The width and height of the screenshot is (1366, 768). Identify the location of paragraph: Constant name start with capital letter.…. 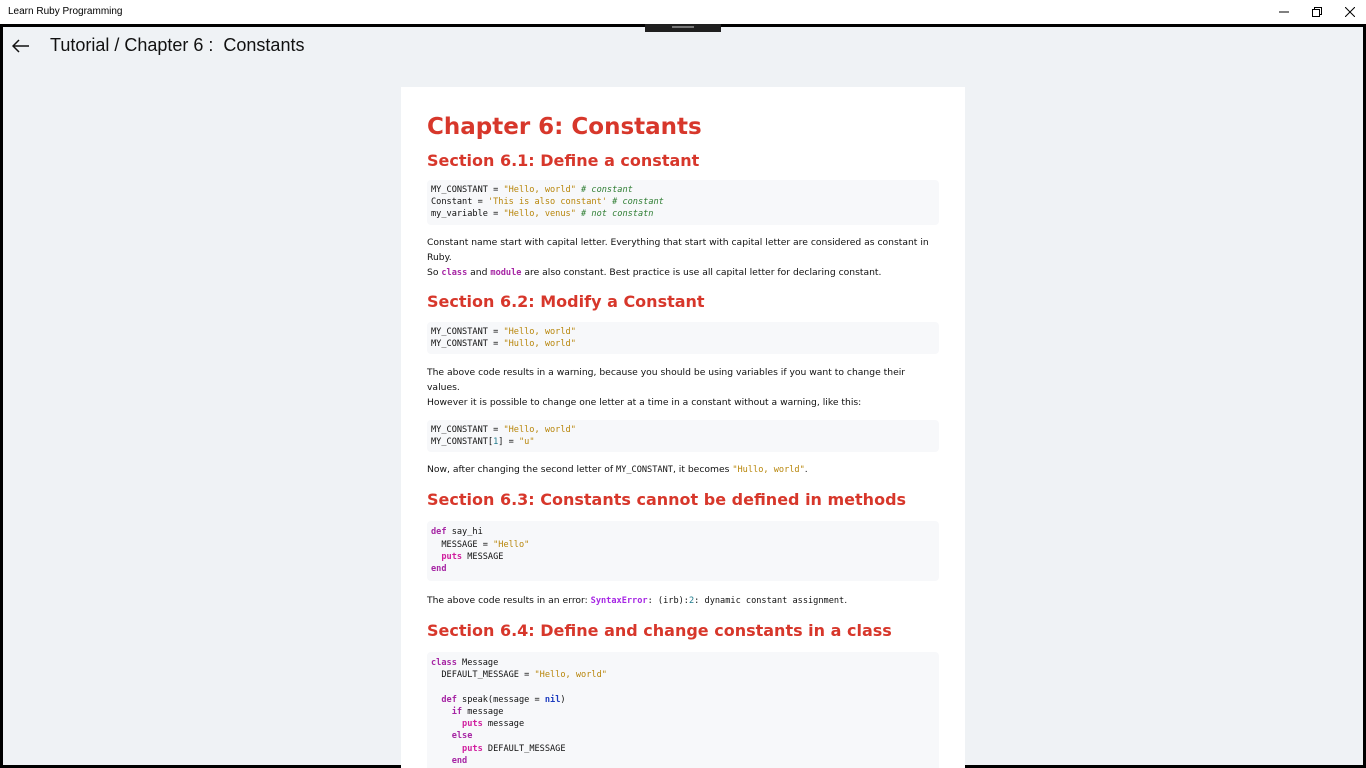
(678, 257).